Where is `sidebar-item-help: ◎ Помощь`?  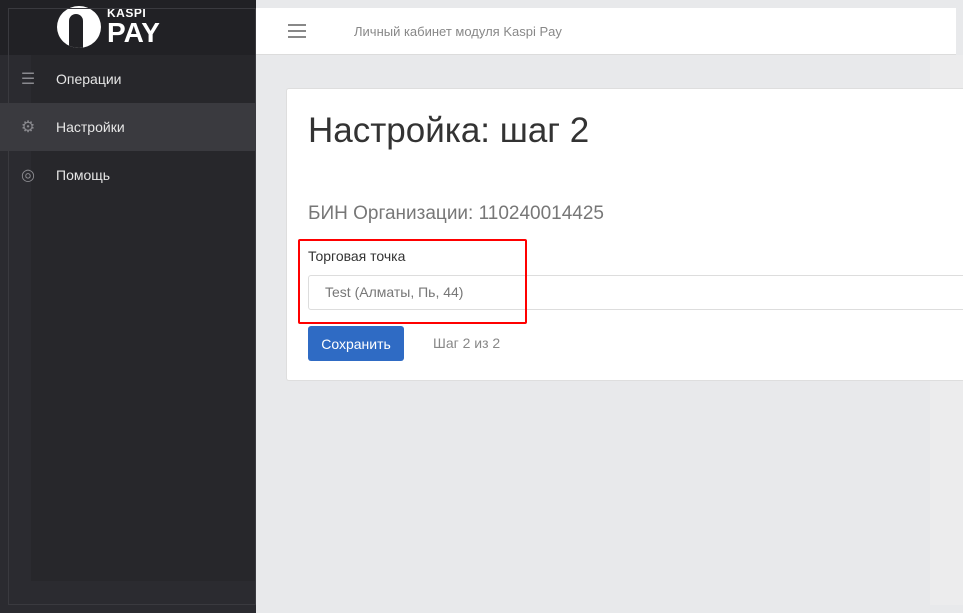 sidebar-item-help: ◎ Помощь is located at coordinates (128, 175).